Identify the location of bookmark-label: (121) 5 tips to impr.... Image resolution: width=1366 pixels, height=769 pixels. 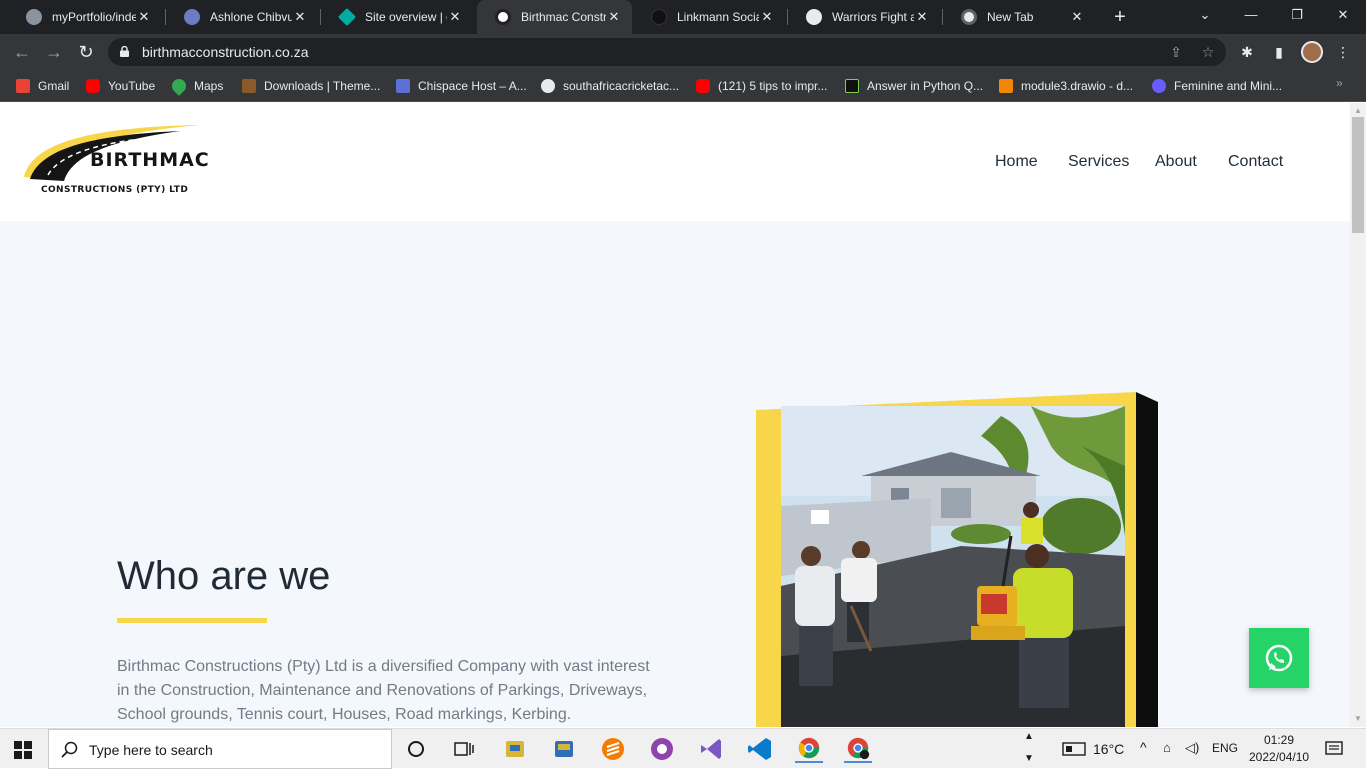
(773, 86).